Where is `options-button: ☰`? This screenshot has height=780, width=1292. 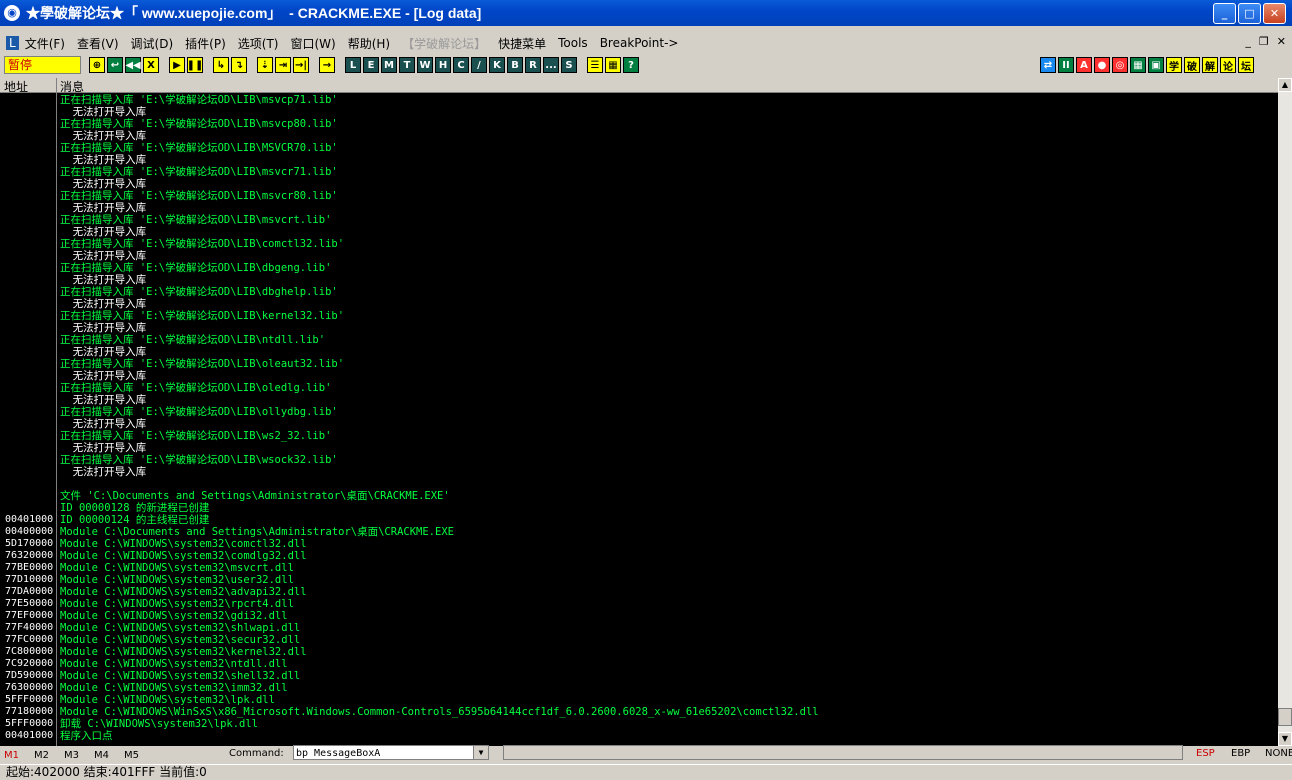
options-button: ☰ is located at coordinates (595, 65).